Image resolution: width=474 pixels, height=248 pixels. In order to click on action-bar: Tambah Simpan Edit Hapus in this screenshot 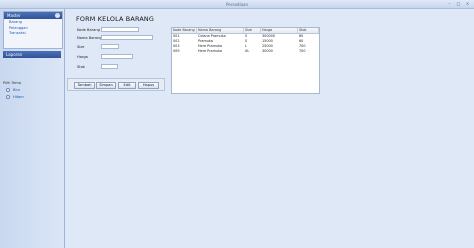, I will do `click(116, 84)`.